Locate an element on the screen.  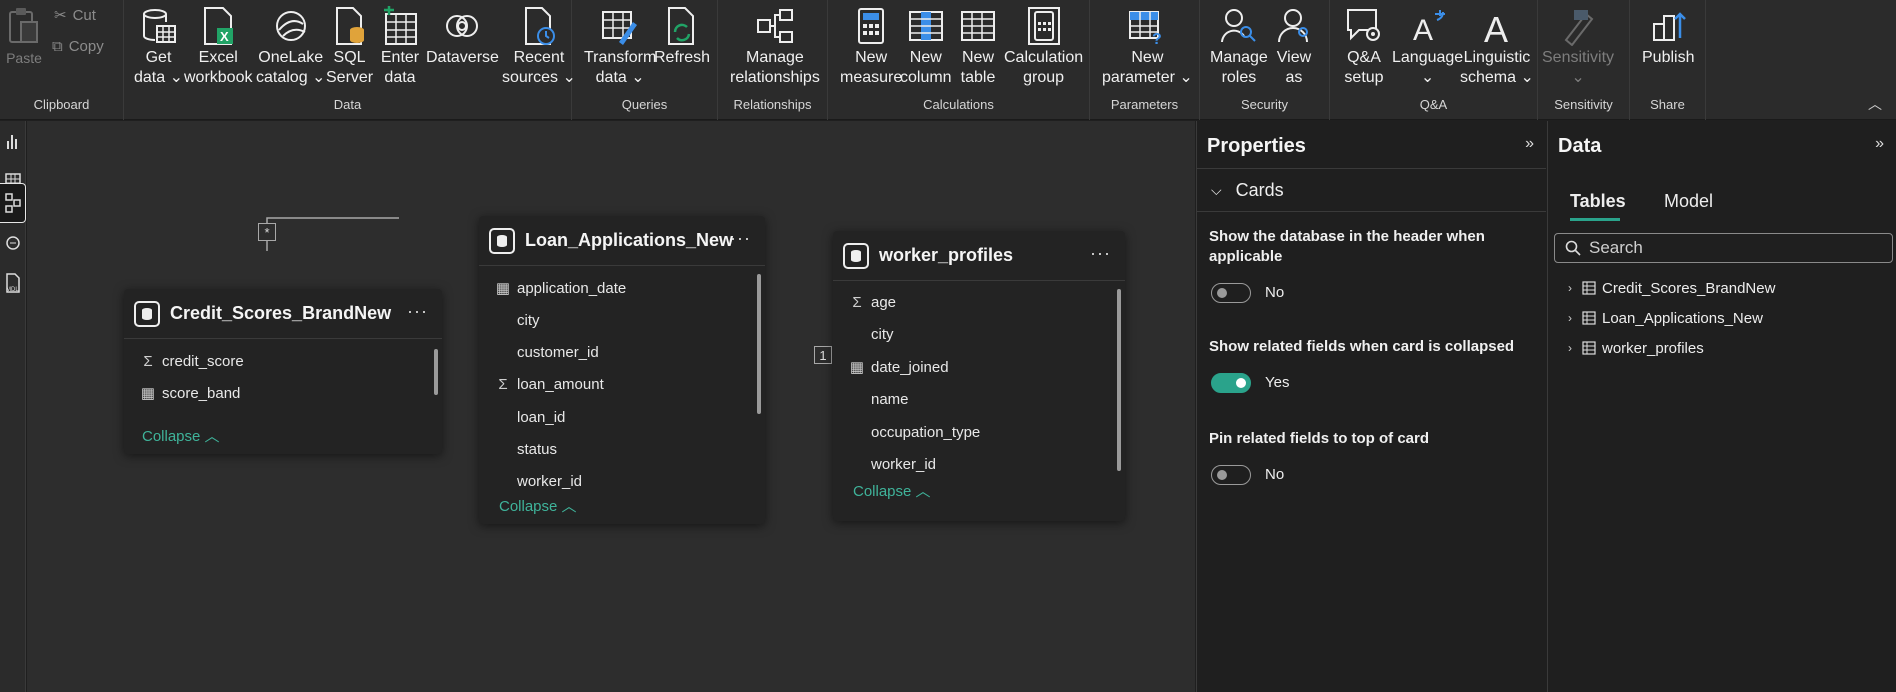
refresh-button: Refresh is located at coordinates (682, 36).